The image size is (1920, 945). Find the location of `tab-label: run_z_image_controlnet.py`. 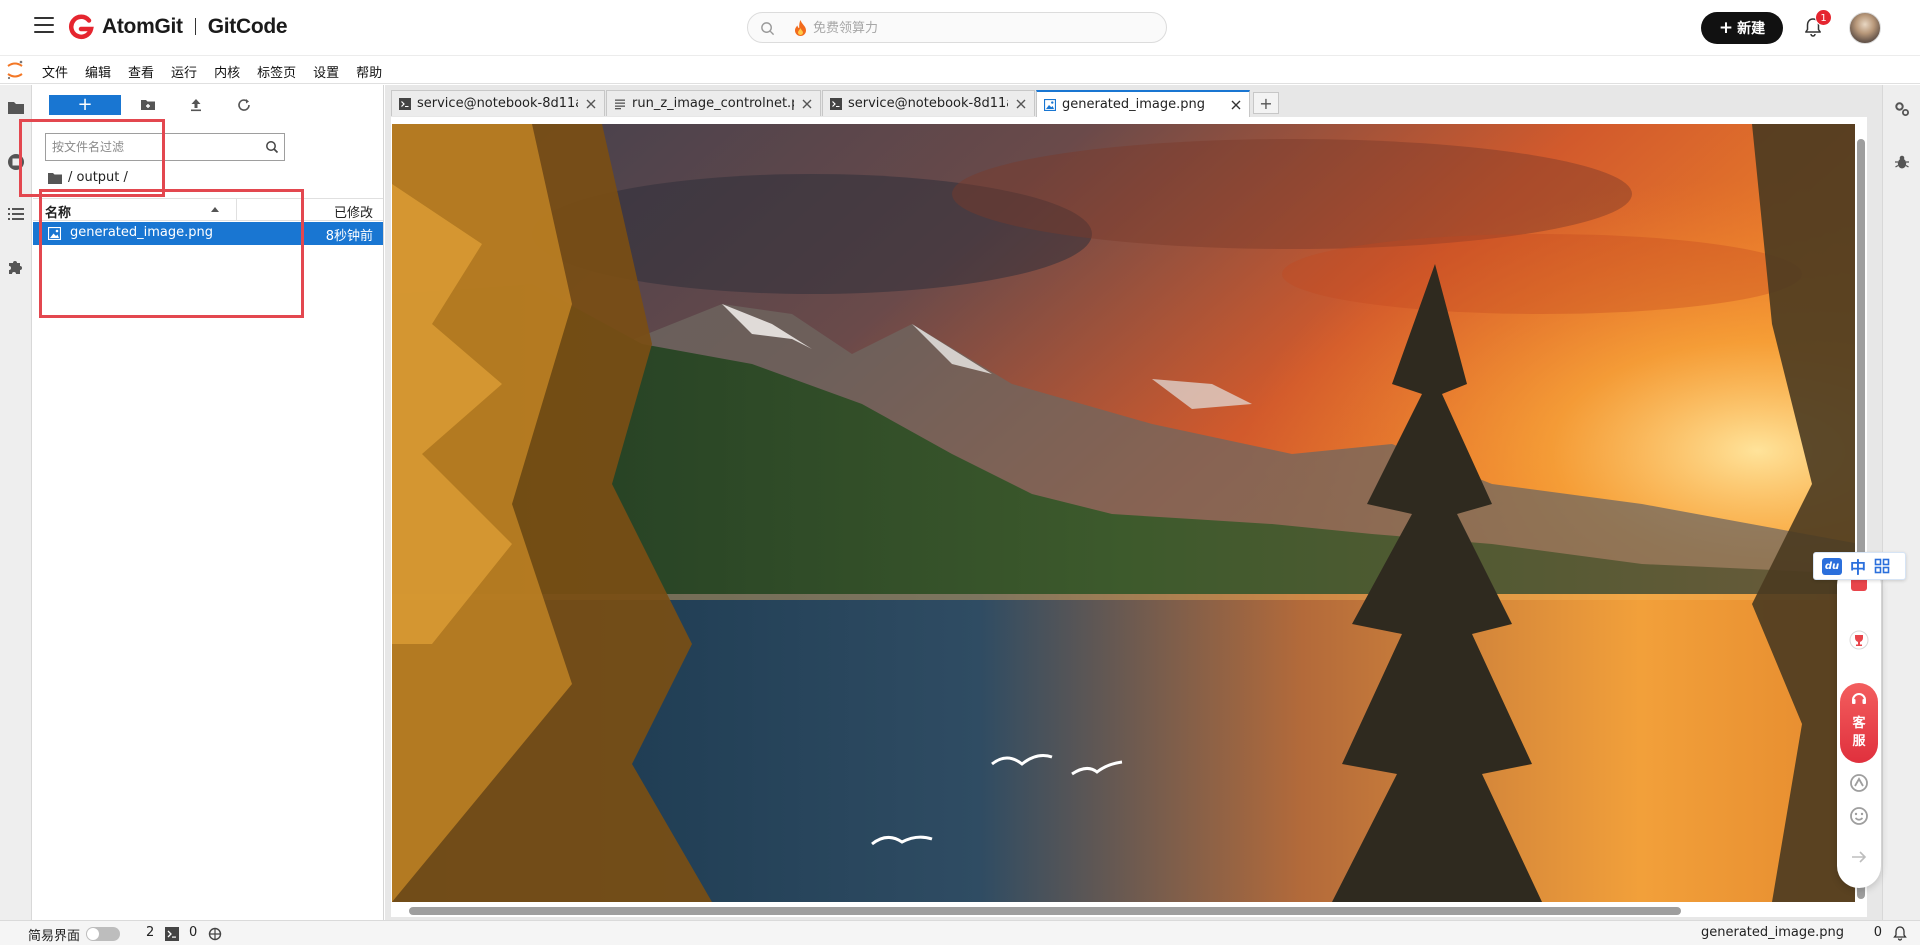

tab-label: run_z_image_controlnet.py is located at coordinates (713, 103).